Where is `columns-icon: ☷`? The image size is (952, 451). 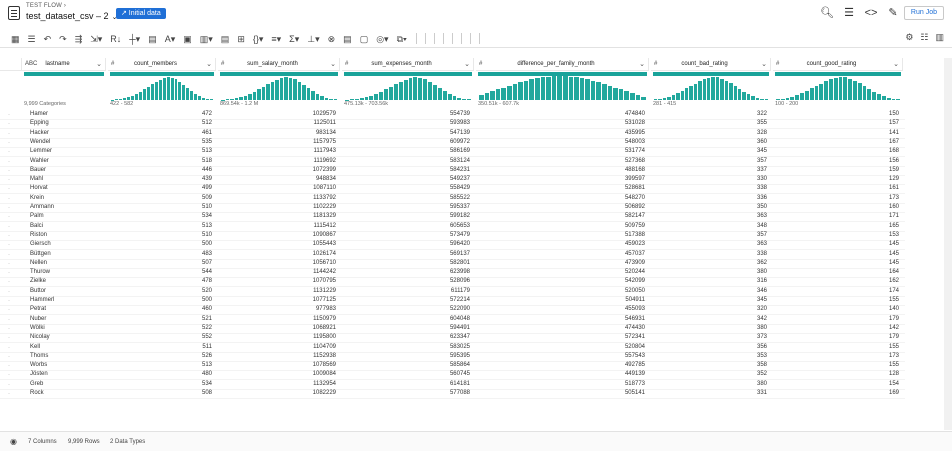 columns-icon: ☷ is located at coordinates (924, 37).